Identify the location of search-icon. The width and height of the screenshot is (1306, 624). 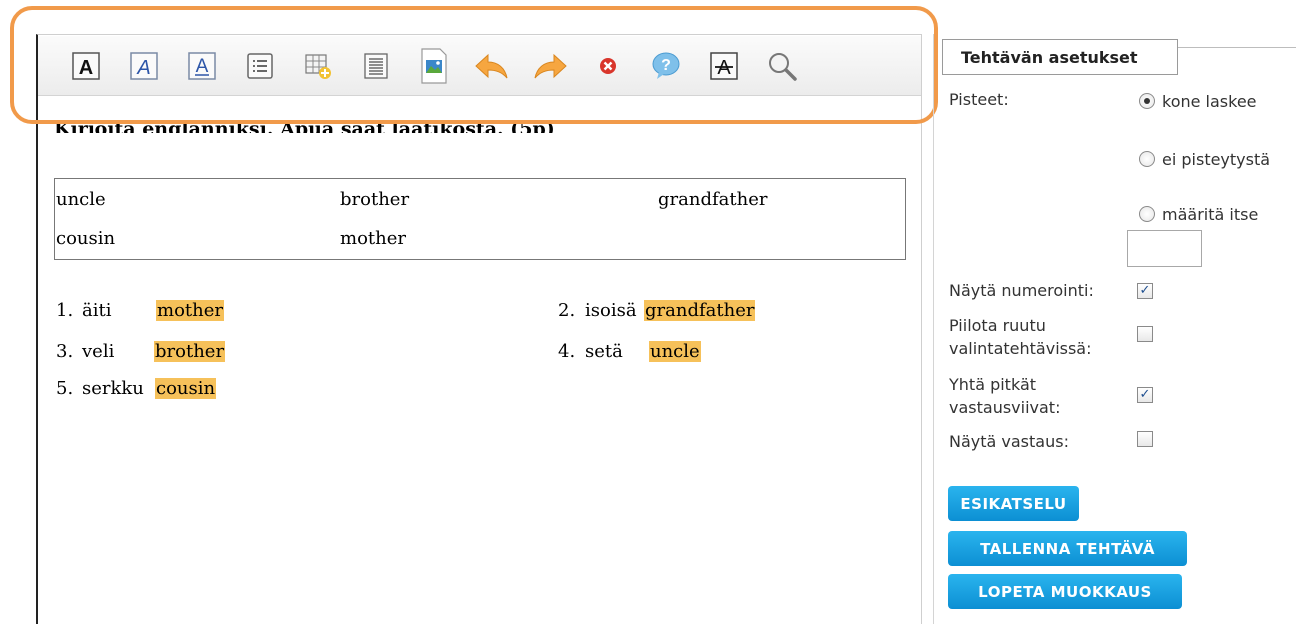
(782, 66).